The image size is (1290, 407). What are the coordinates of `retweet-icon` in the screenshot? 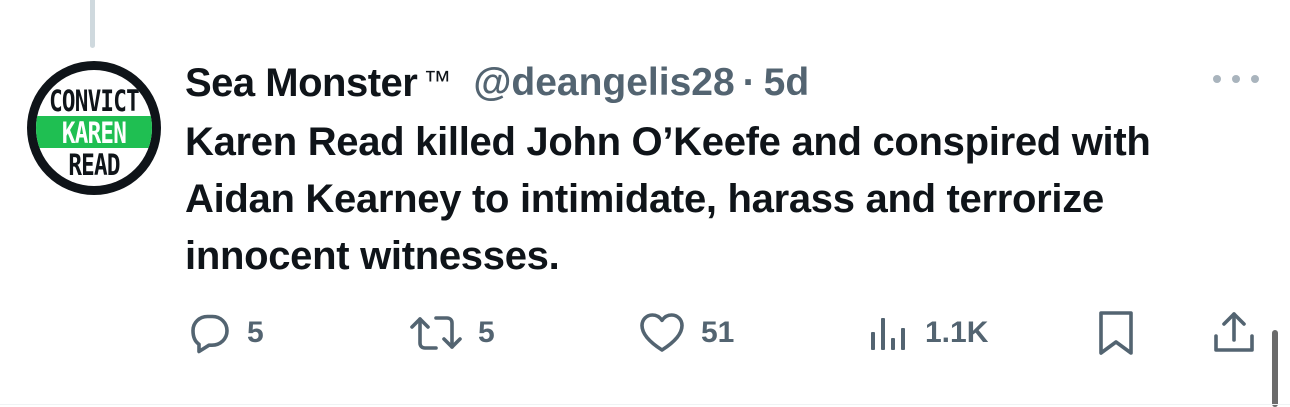 It's located at (436, 333).